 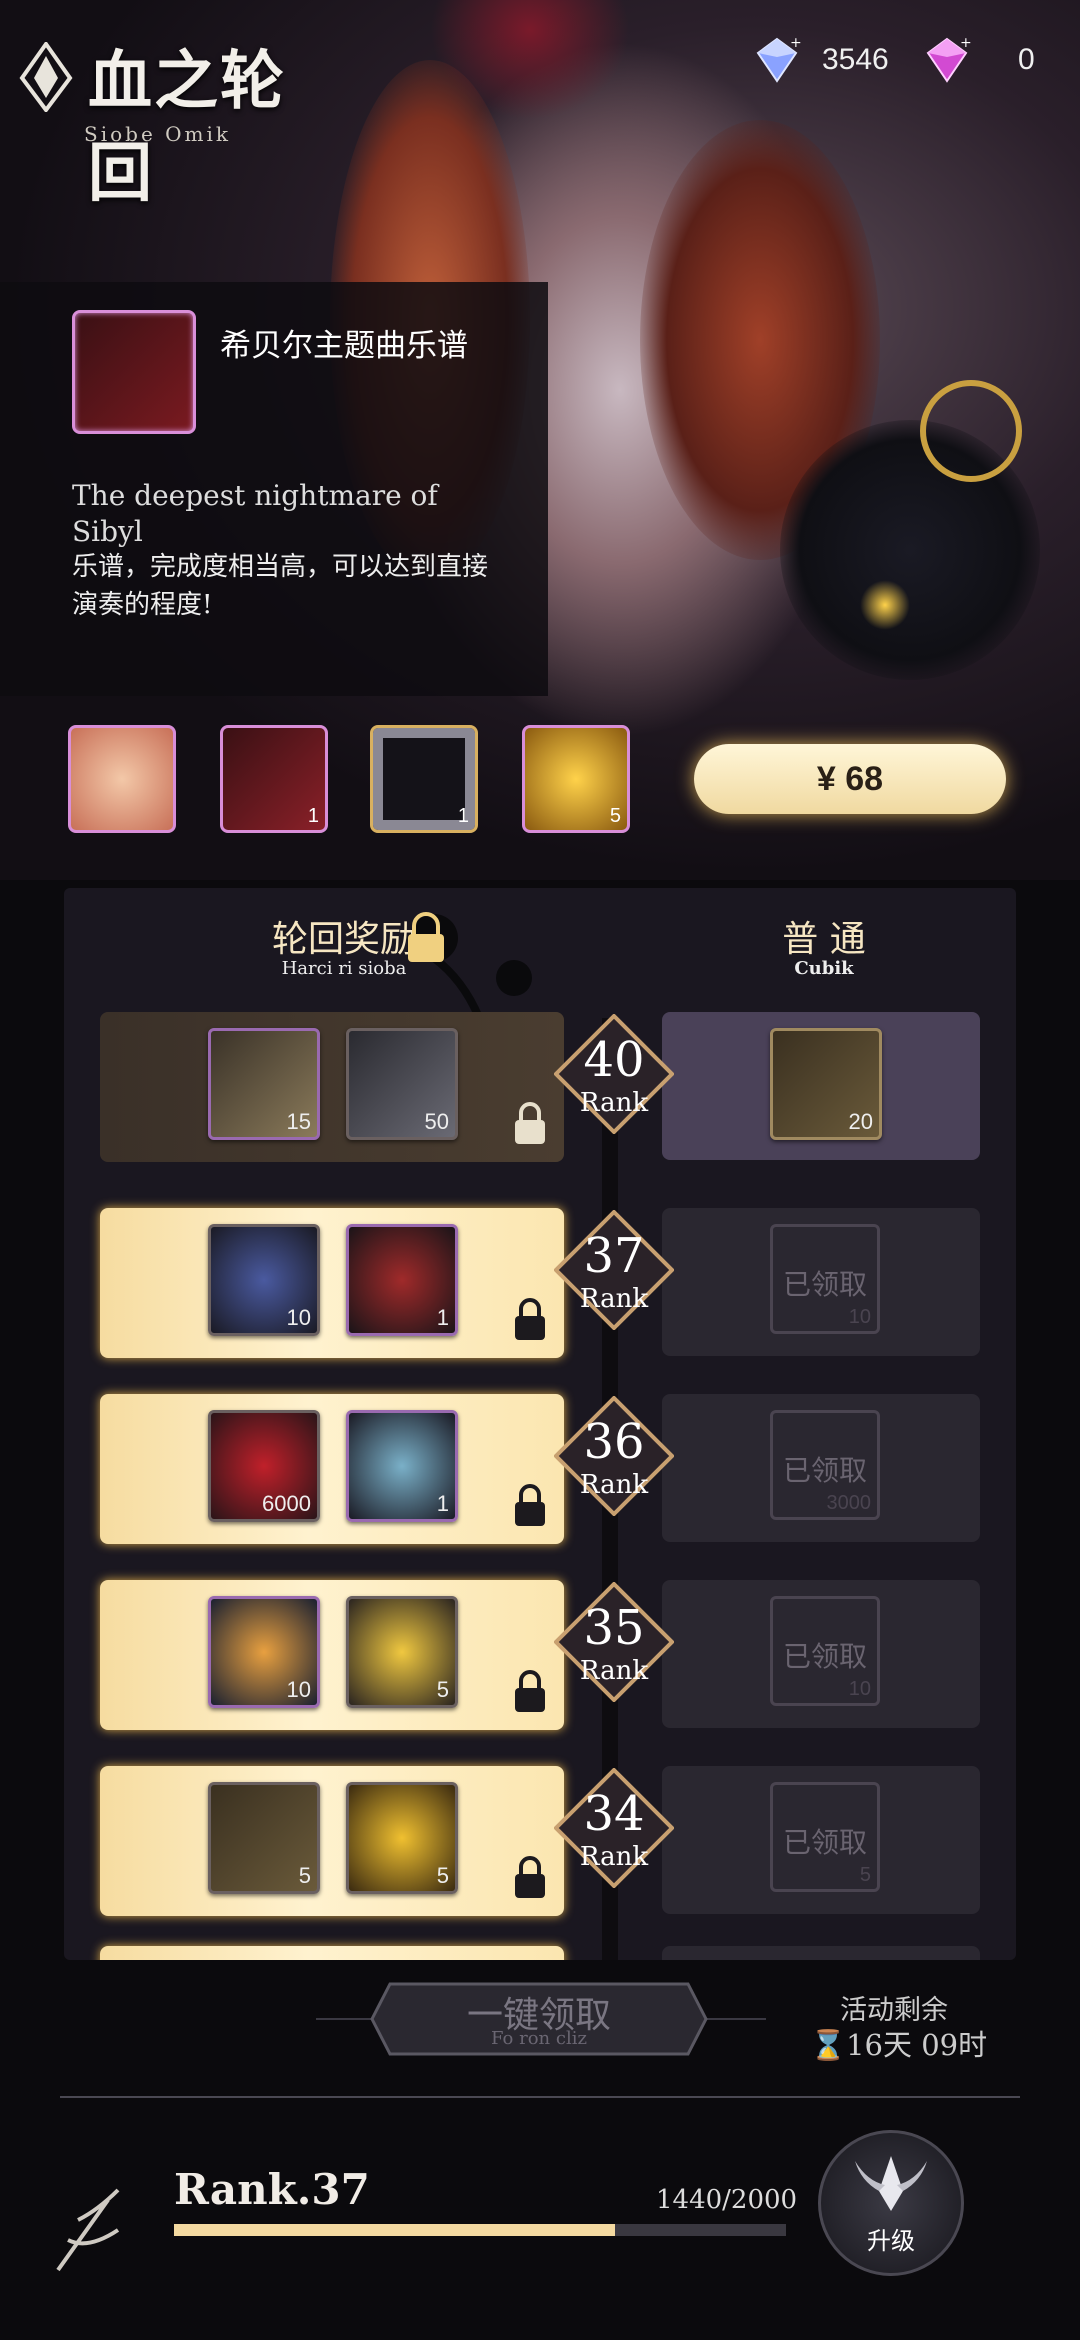 I want to click on item-count: 3000, so click(x=849, y=1503).